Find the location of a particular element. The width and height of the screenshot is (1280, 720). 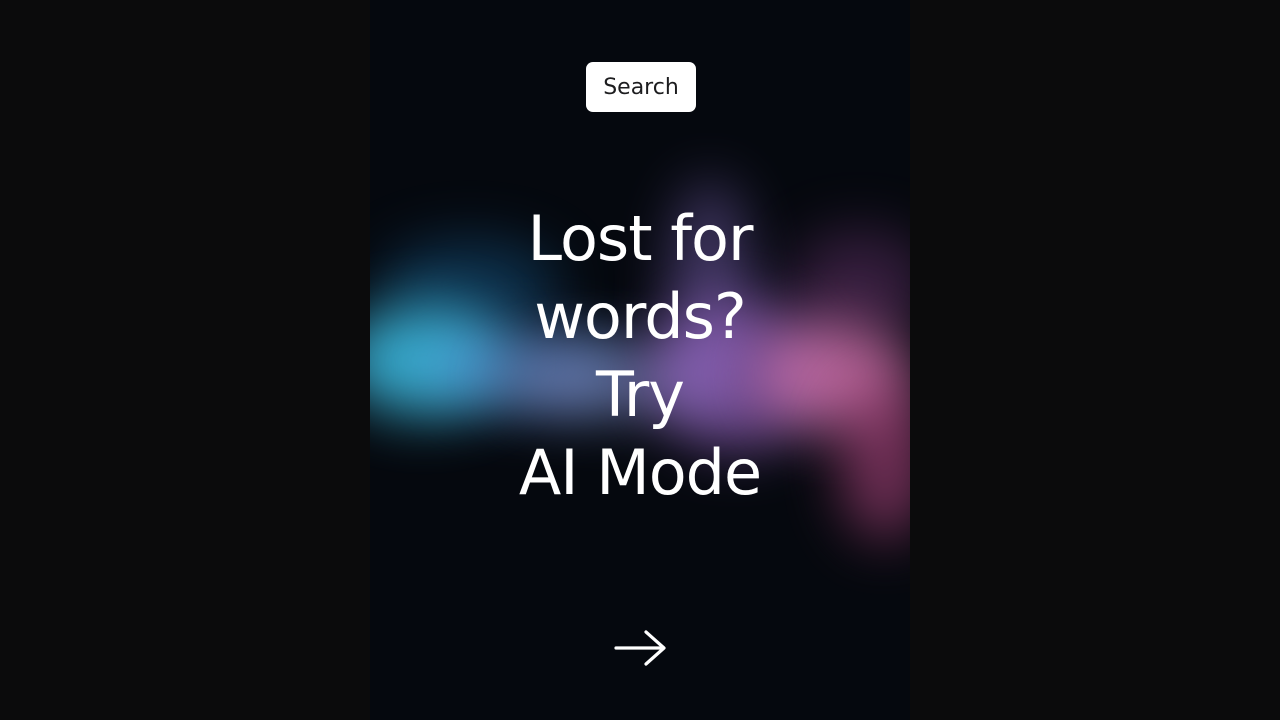

search-button: Search is located at coordinates (641, 87).